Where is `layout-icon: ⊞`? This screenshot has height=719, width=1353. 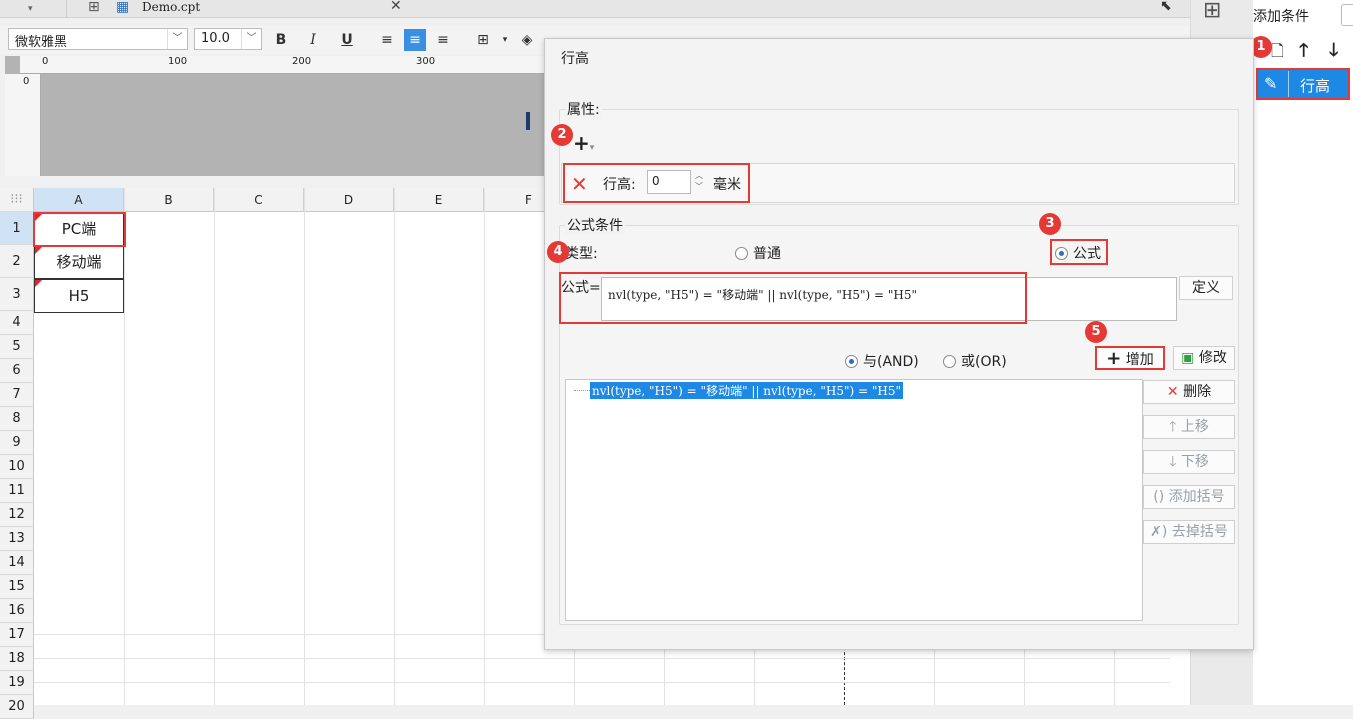
layout-icon: ⊞ is located at coordinates (1212, 11).